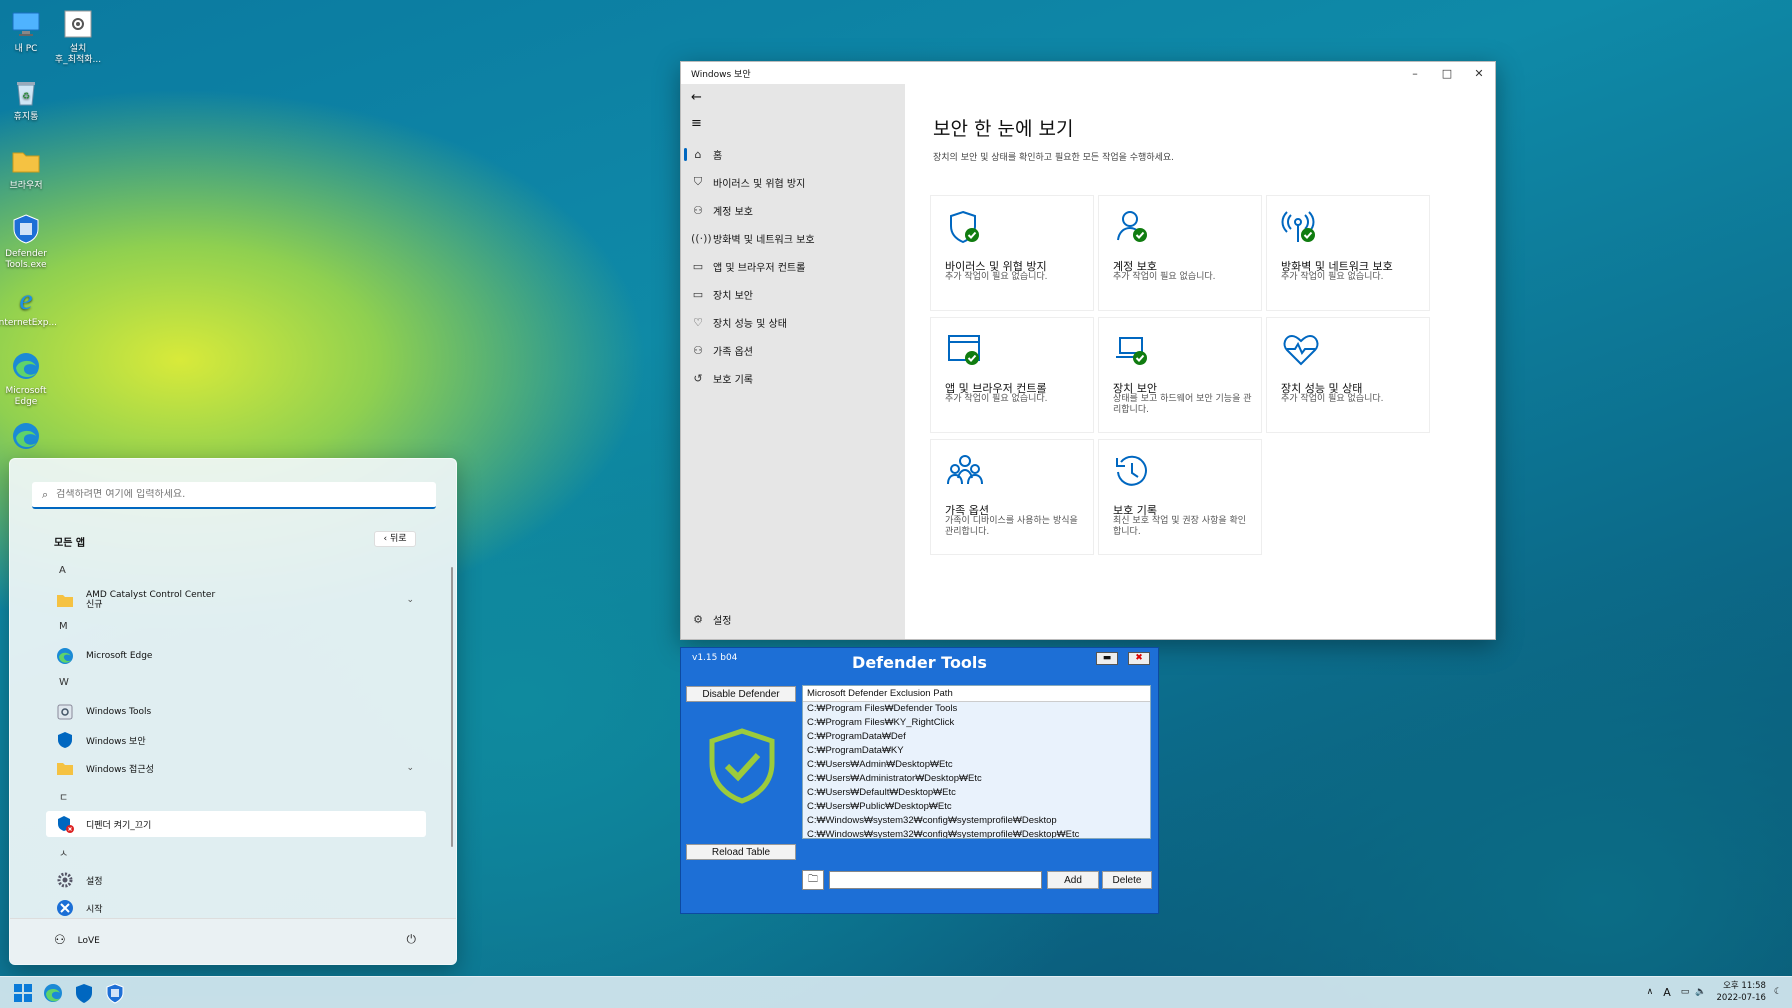 The image size is (1792, 1008). What do you see at coordinates (698, 619) in the screenshot?
I see `gear-icon: ⚙` at bounding box center [698, 619].